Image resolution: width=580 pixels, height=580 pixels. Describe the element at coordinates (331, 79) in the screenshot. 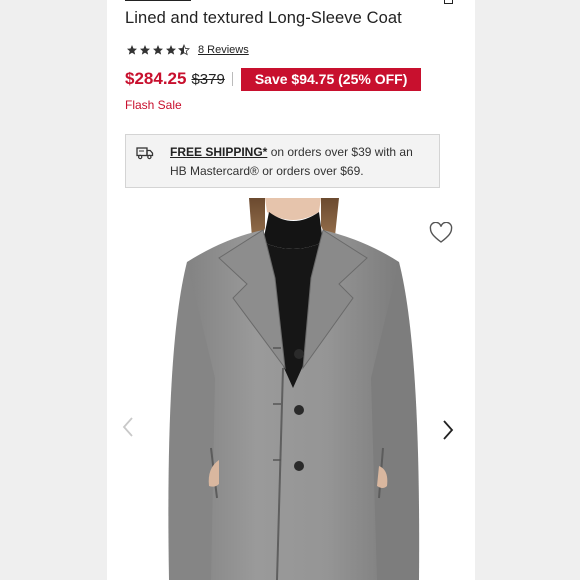

I see `savings-badge: Save $94.75 (25% OFF)` at that location.